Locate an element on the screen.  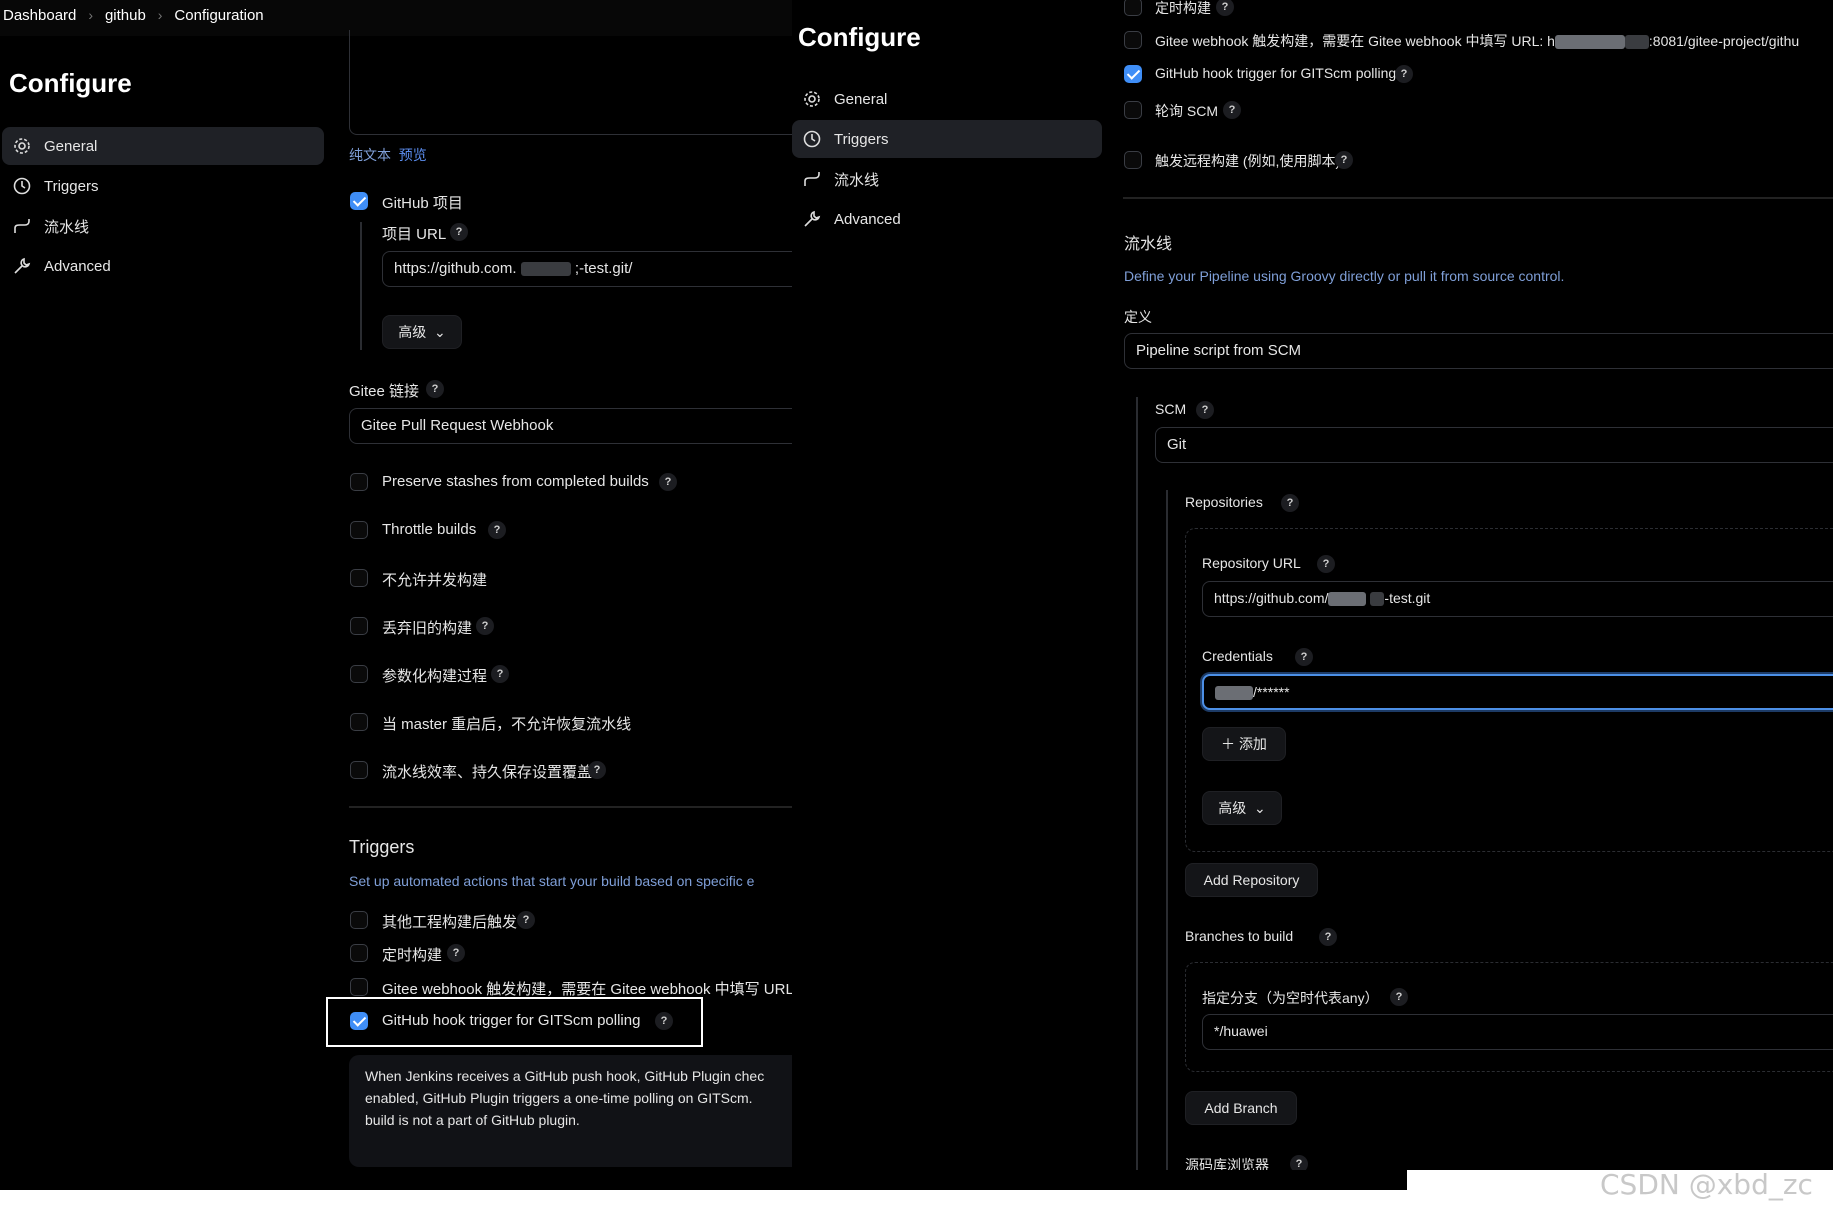
editor-tabs: 纯文本 预览 is located at coordinates (388, 155).